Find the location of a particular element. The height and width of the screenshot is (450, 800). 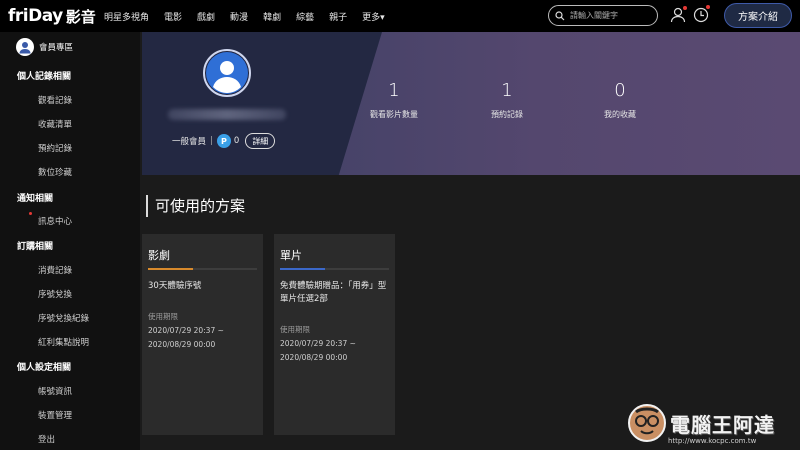

search-box is located at coordinates (603, 15).